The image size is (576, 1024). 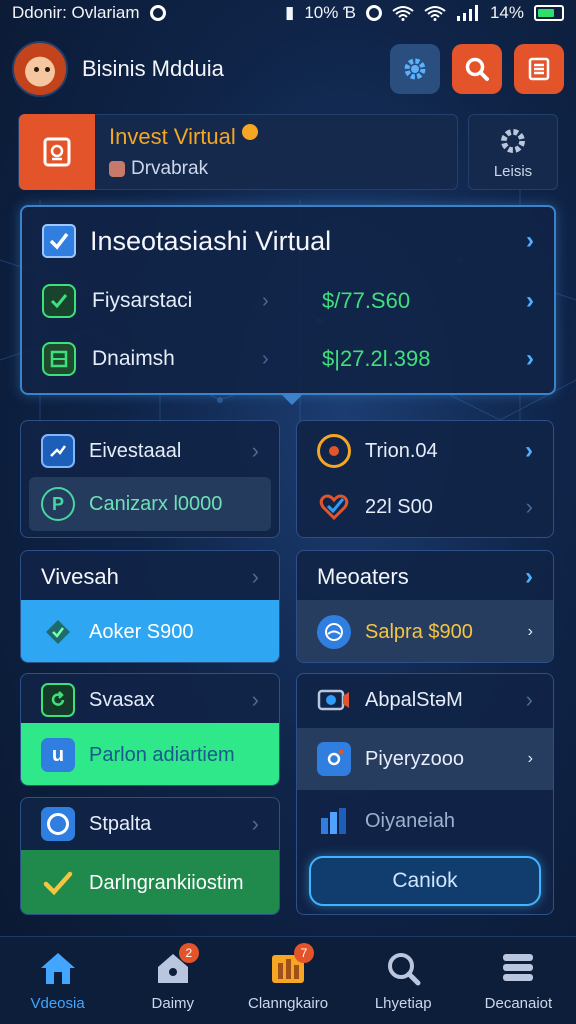 What do you see at coordinates (513, 140) in the screenshot?
I see `gear-icon` at bounding box center [513, 140].